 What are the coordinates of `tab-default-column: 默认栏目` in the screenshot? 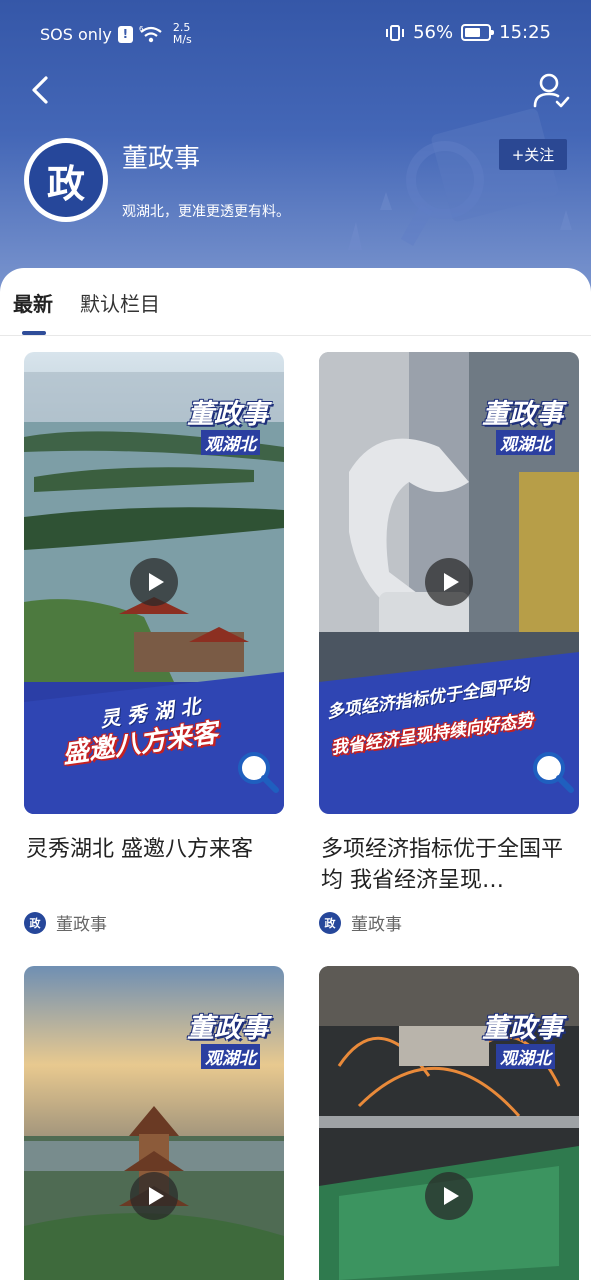 It's located at (120, 302).